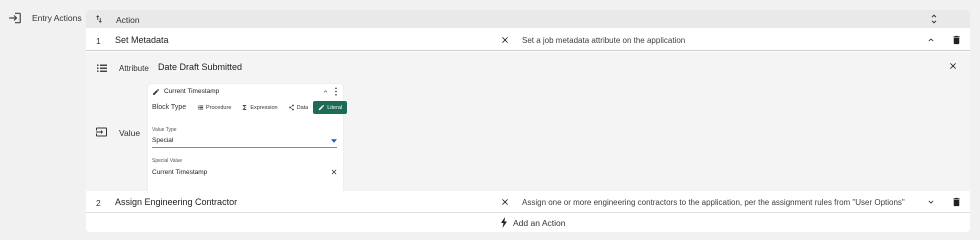 This screenshot has width=980, height=240. I want to click on tab-label: Expression, so click(264, 107).